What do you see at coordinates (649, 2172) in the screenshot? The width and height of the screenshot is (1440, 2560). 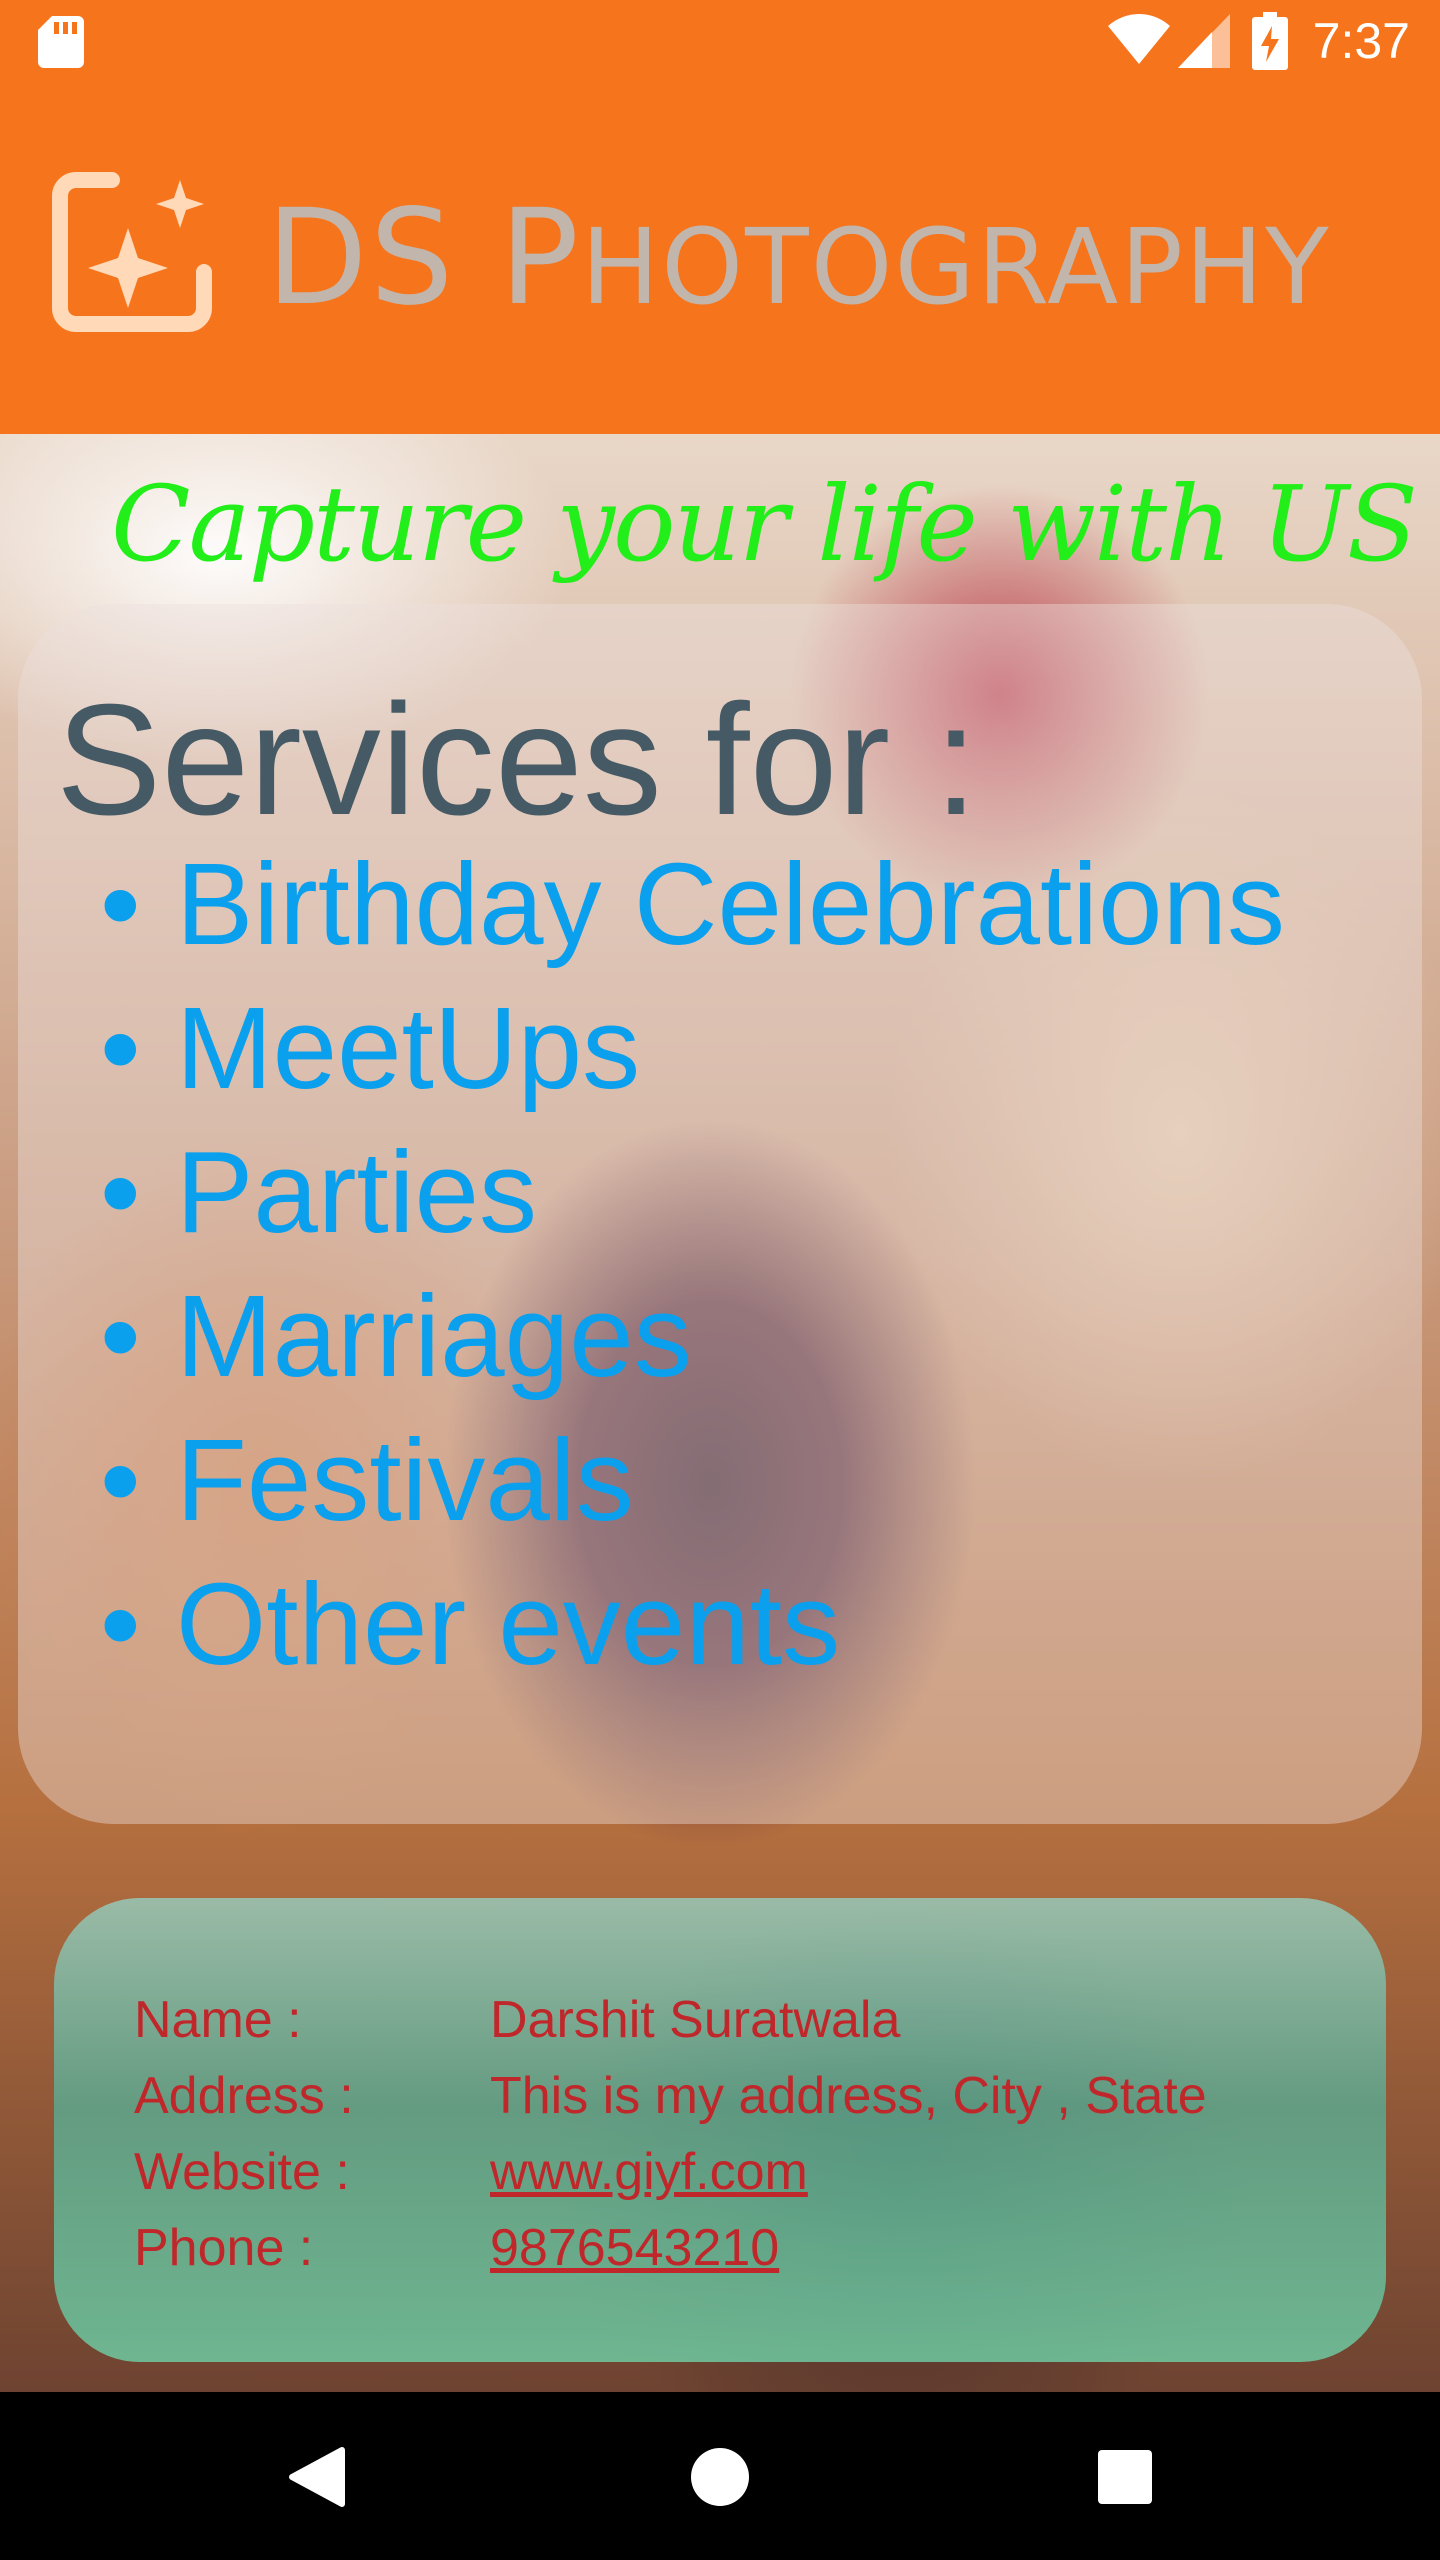 I see `website-link: www.giyf.com` at bounding box center [649, 2172].